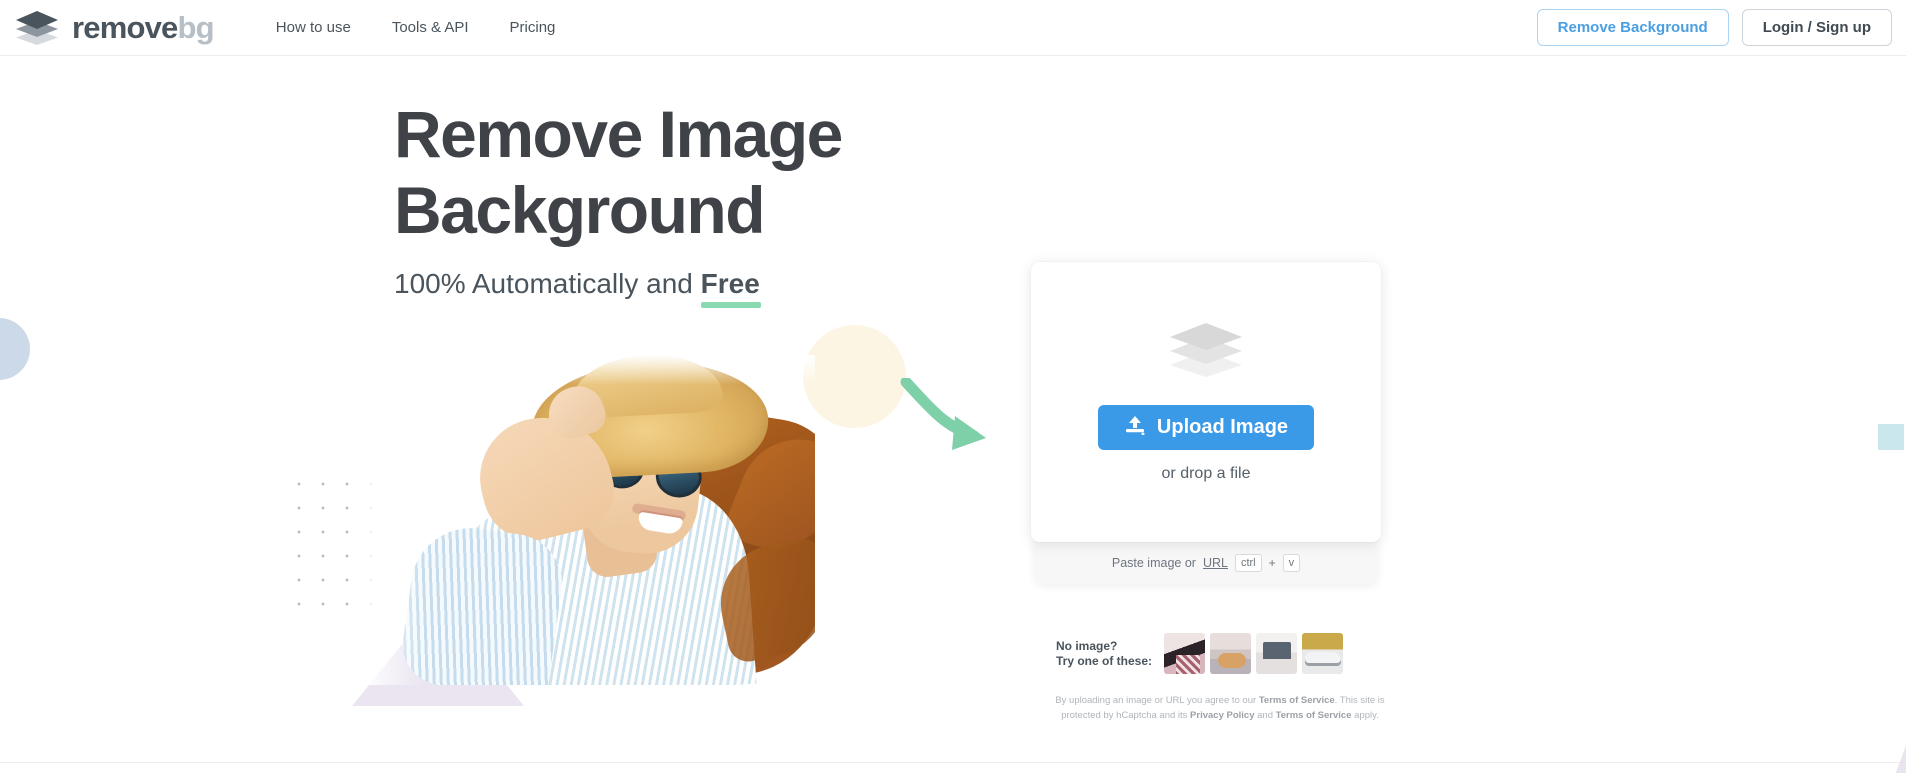  I want to click on main-nav: How to use Tools & API Pricing, so click(416, 27).